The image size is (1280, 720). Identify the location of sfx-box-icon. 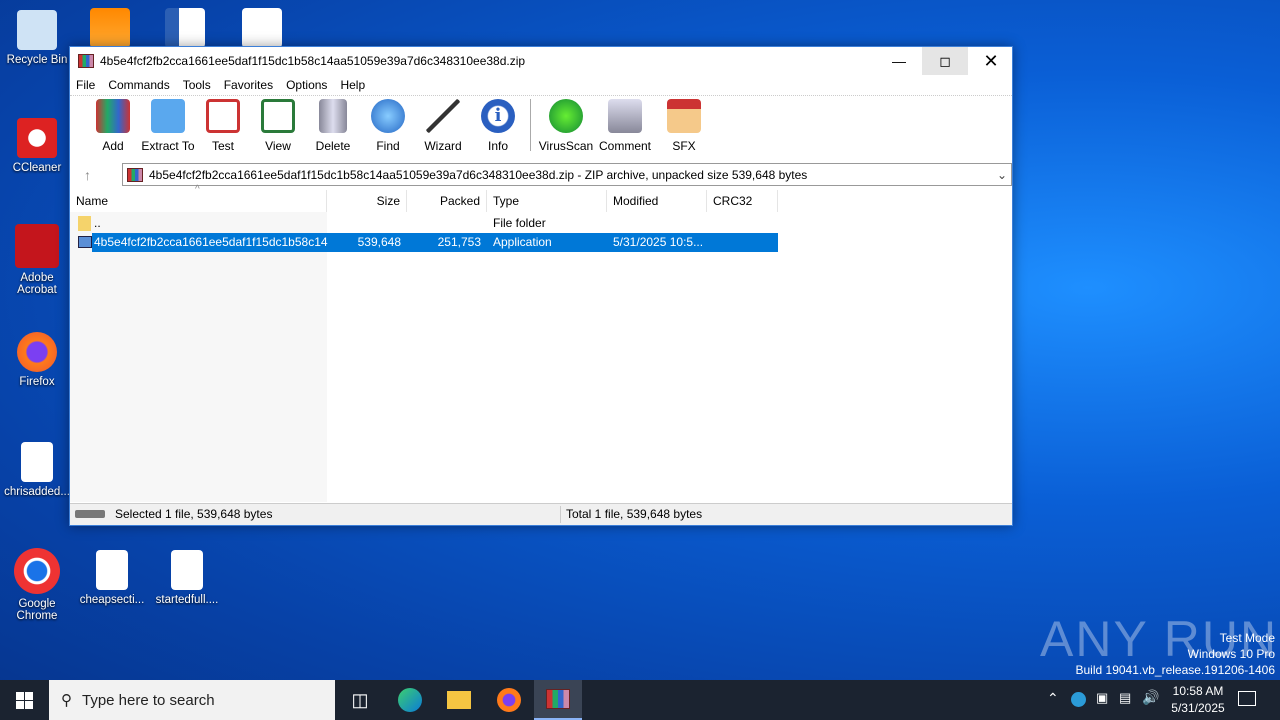
(684, 116).